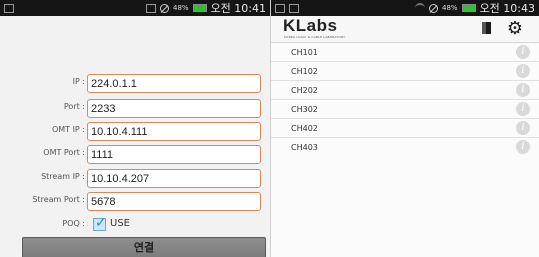 This screenshot has height=257, width=539. Describe the element at coordinates (63, 176) in the screenshot. I see `stream-ip-label: Stream IP :` at that location.